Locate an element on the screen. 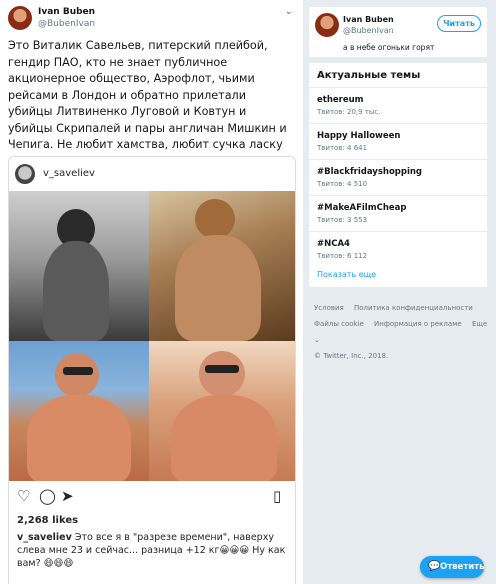  bookmark-icon: ▯ is located at coordinates (277, 496).